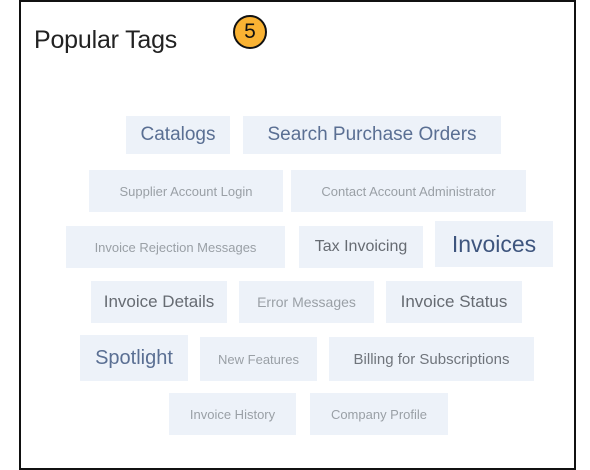  I want to click on tag-invoice-rejection-messages: Invoice Rejection Messages, so click(175, 247).